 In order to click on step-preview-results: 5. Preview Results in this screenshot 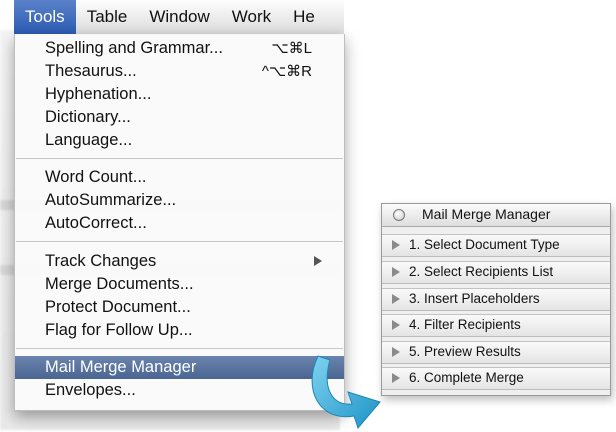, I will do `click(496, 352)`.